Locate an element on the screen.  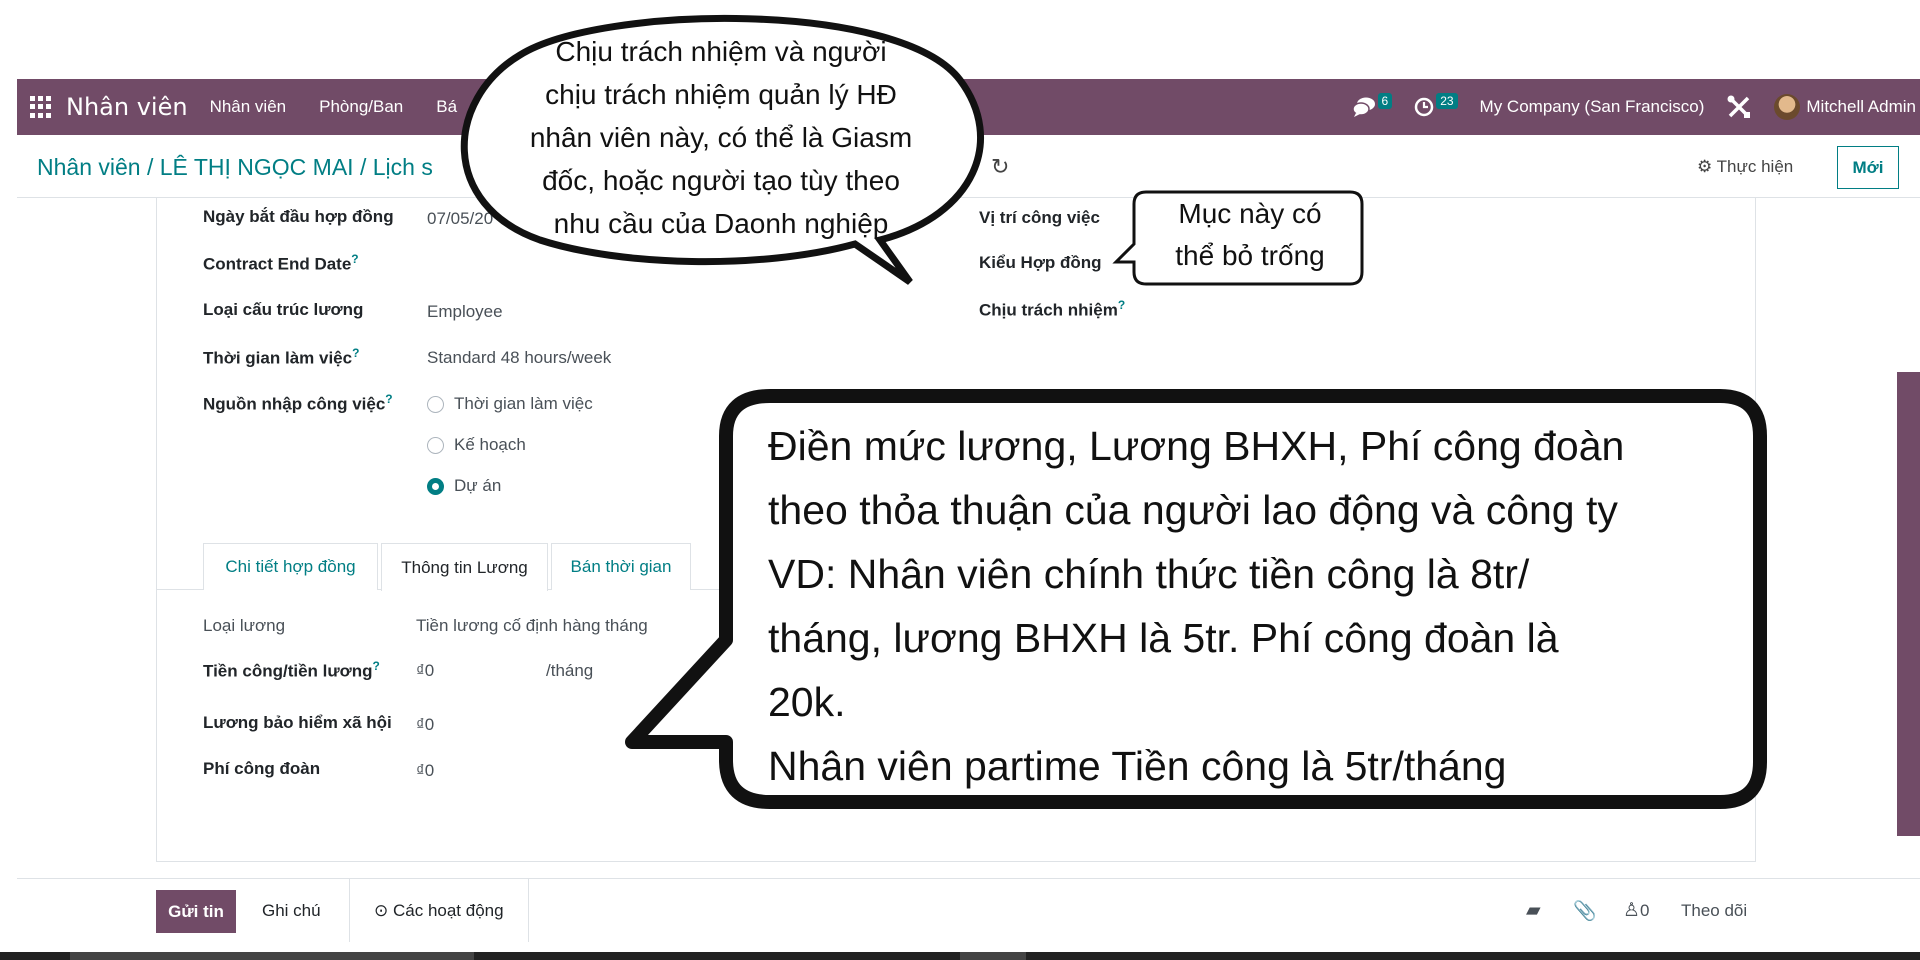
tab-salary-info: Thông tin Lương is located at coordinates (464, 567).